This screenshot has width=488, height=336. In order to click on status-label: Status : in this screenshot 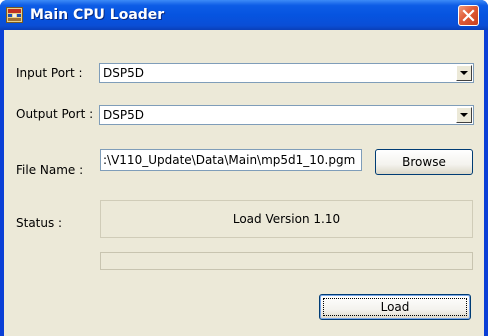, I will do `click(39, 223)`.